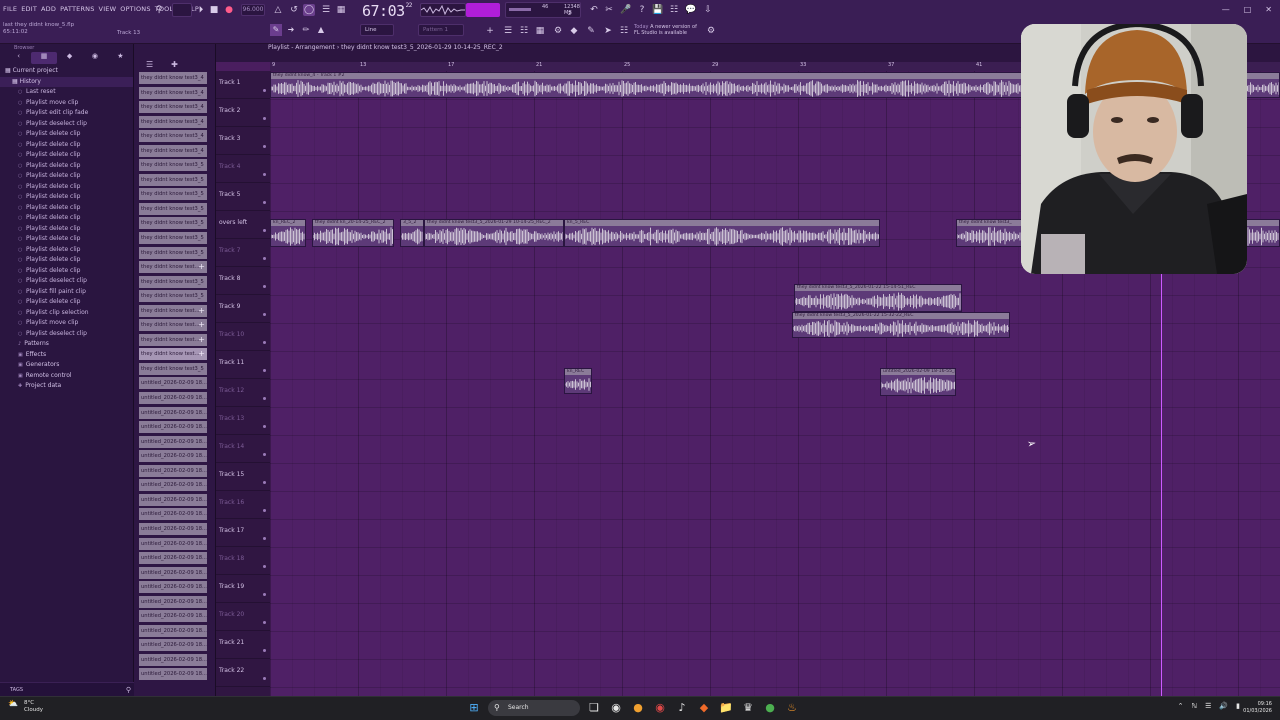 This screenshot has height=720, width=1280. What do you see at coordinates (66, 103) in the screenshot?
I see `history-item: Playlist move clip` at bounding box center [66, 103].